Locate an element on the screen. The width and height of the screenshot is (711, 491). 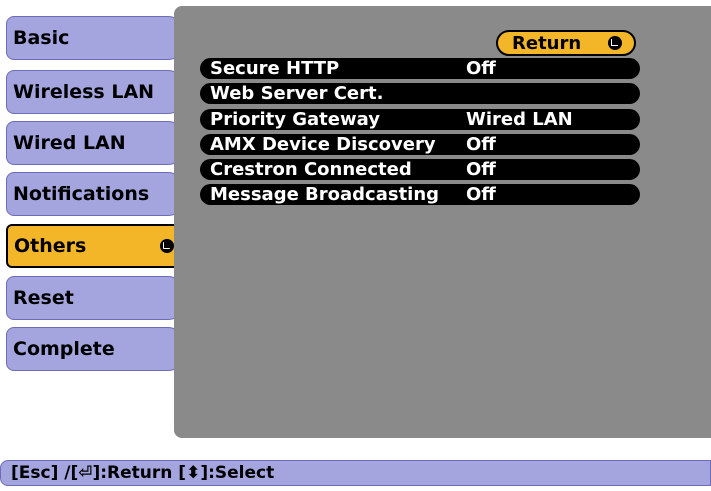
setting-row-message-broadcasting: Message Broadcasting Off is located at coordinates (420, 194).